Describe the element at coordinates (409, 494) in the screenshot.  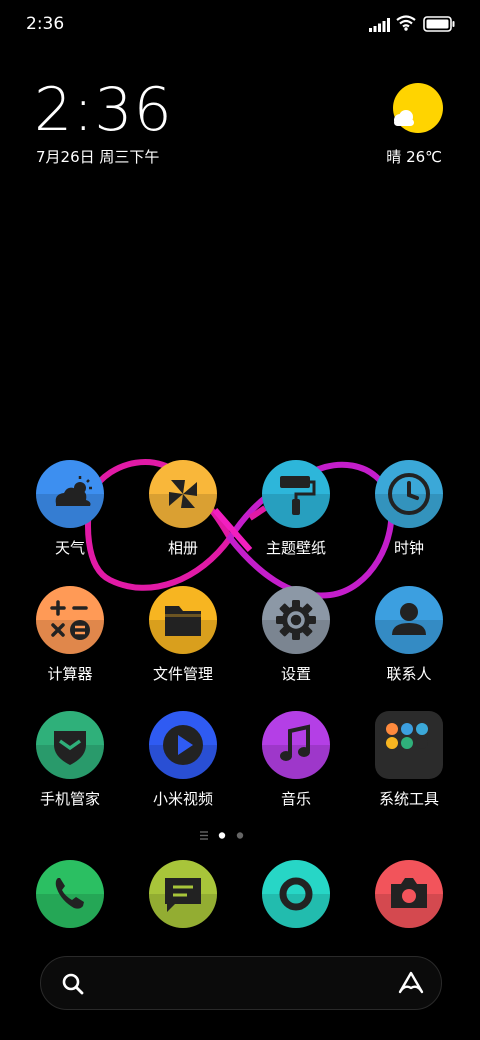
I see `clock-icon` at that location.